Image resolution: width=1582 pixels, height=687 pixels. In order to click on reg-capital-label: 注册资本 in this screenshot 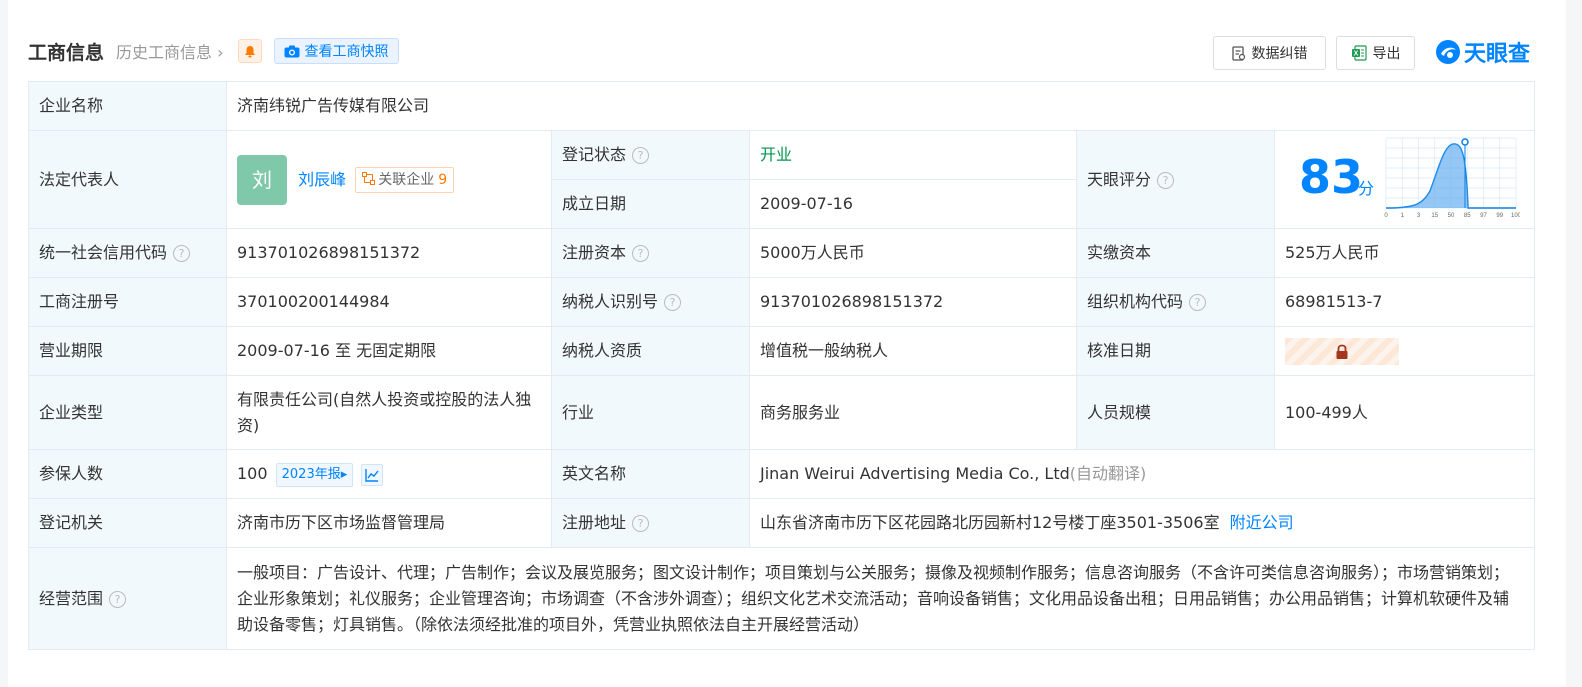, I will do `click(594, 252)`.